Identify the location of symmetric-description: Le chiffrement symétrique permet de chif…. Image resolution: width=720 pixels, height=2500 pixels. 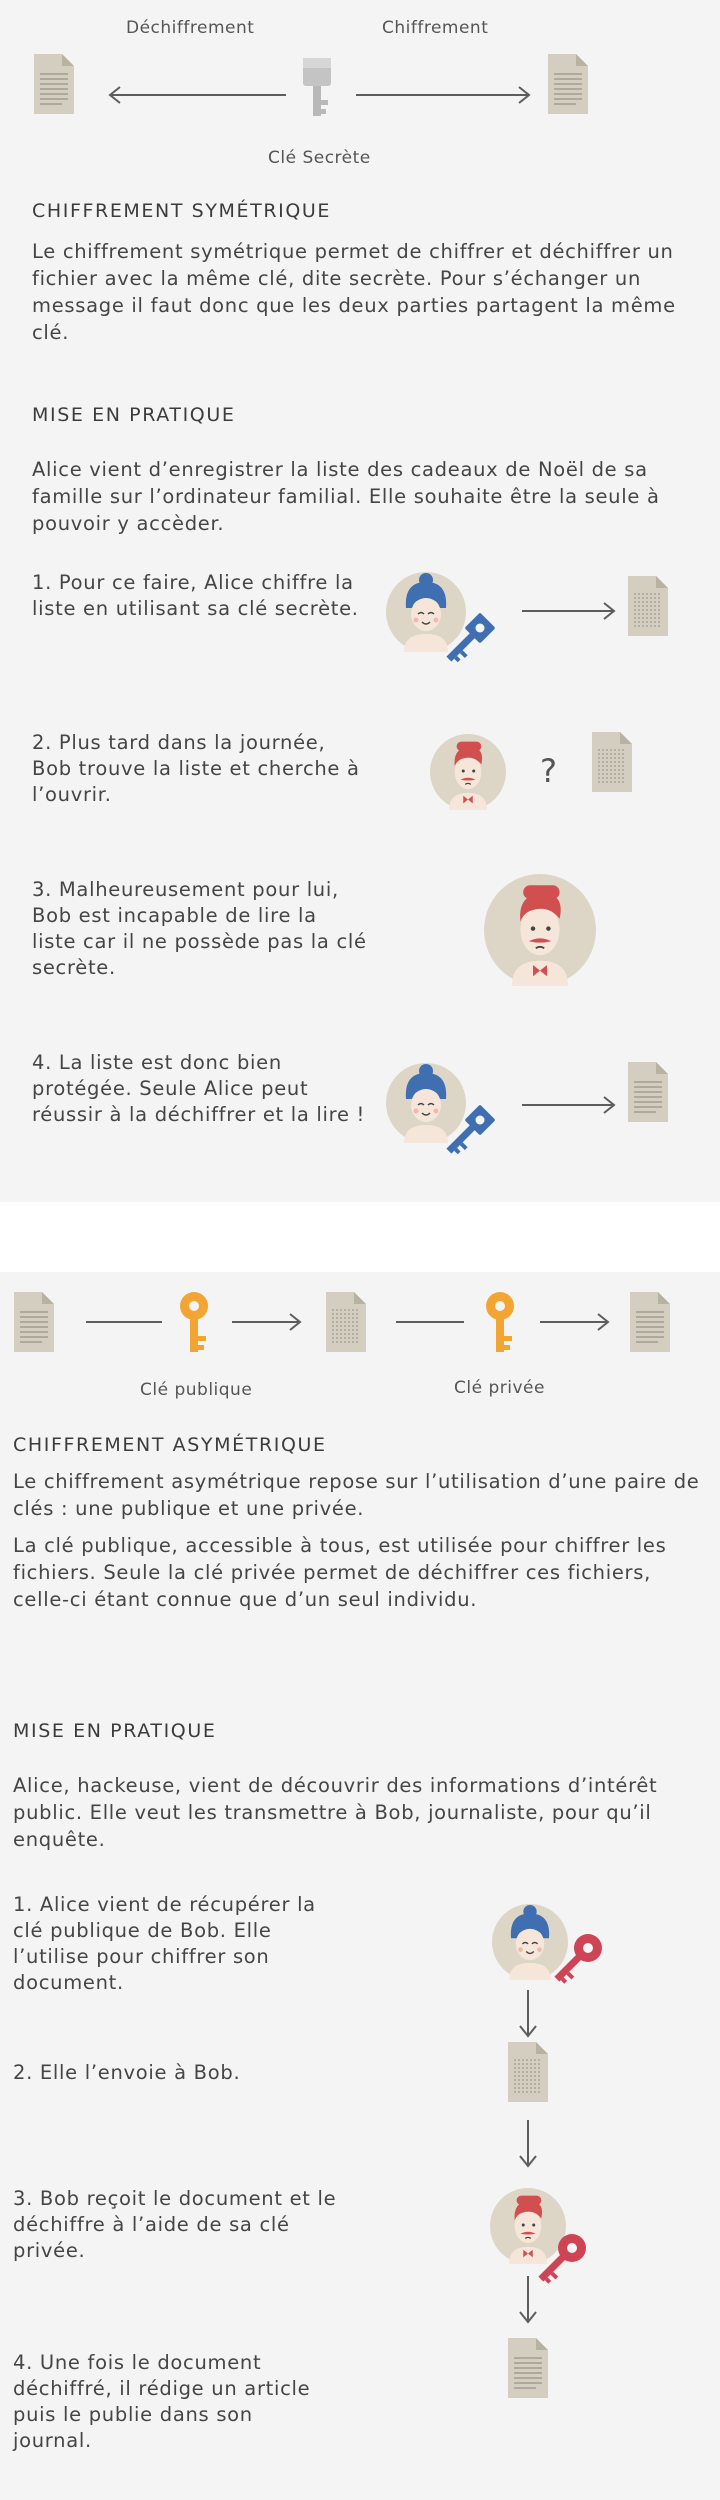
(354, 292).